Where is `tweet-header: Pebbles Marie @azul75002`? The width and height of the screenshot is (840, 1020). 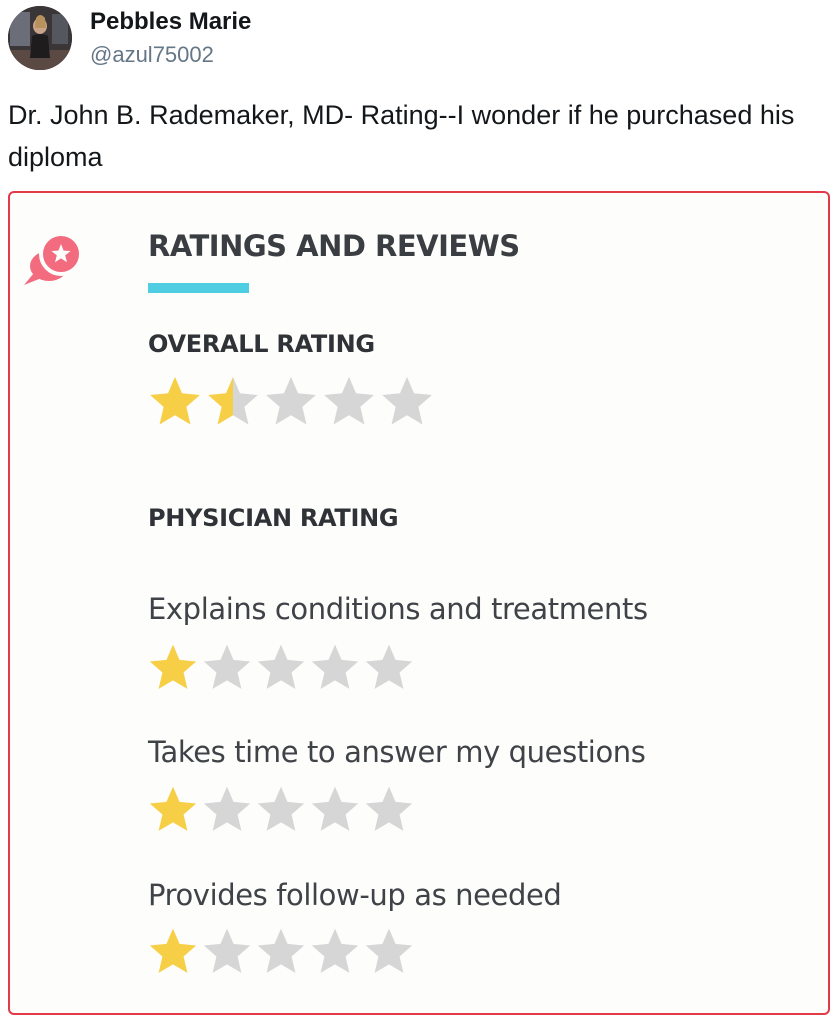
tweet-header: Pebbles Marie @azul75002 is located at coordinates (418, 37).